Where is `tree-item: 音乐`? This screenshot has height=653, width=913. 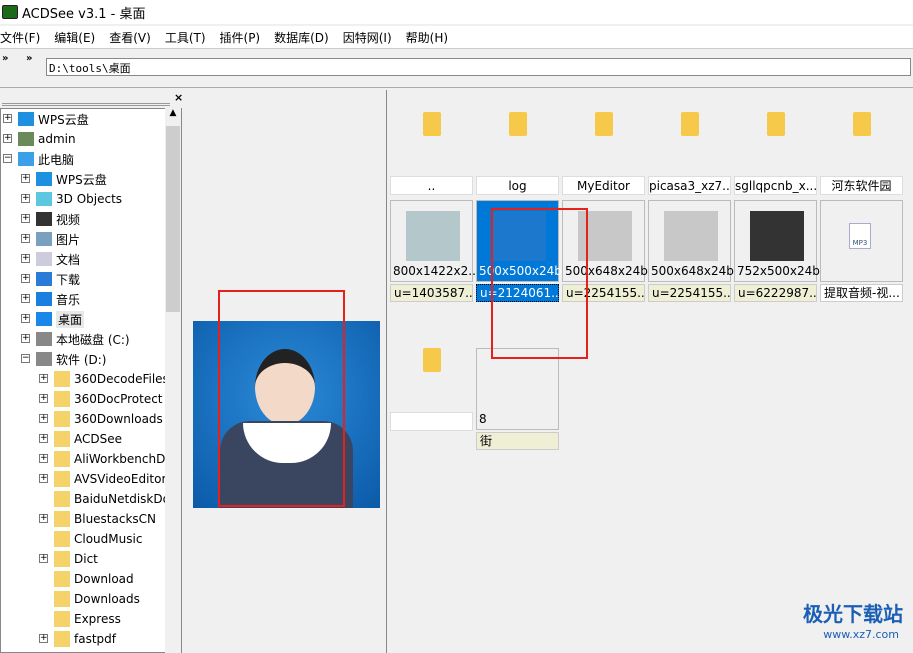
tree-item: 音乐 is located at coordinates (58, 299).